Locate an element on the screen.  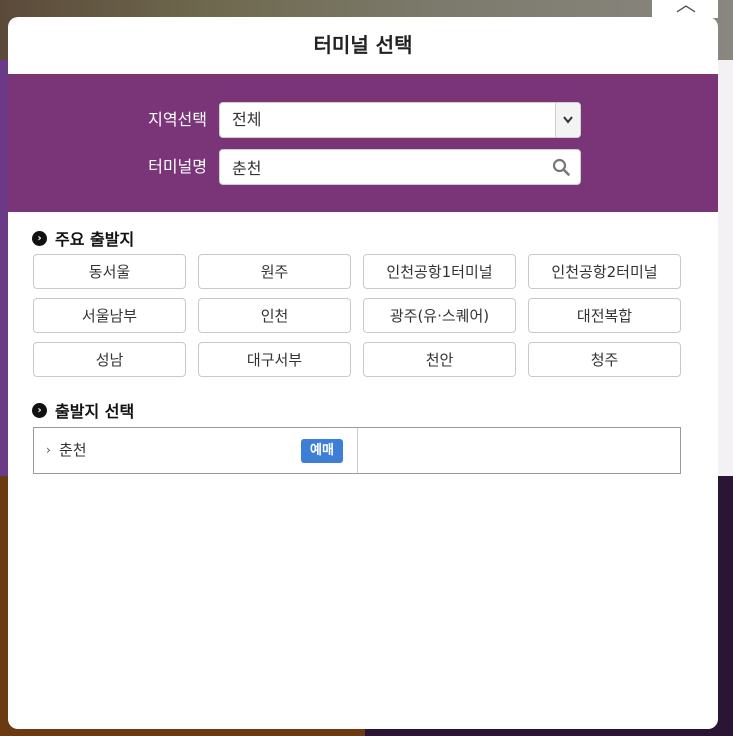
terminal-button: 서울남부 is located at coordinates (109, 315).